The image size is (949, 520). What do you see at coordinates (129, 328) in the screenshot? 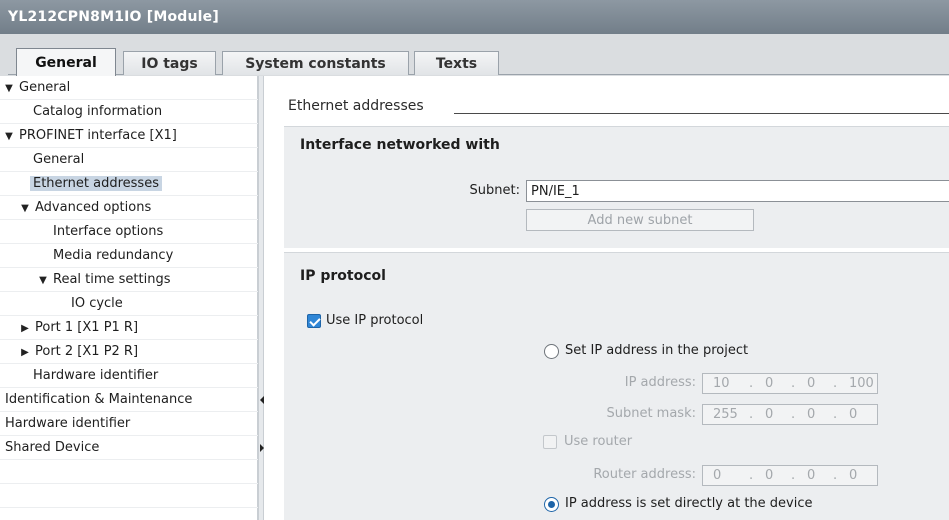
I see `tree-item-port-1: ▶ Port 1 [X1 P1 R]` at bounding box center [129, 328].